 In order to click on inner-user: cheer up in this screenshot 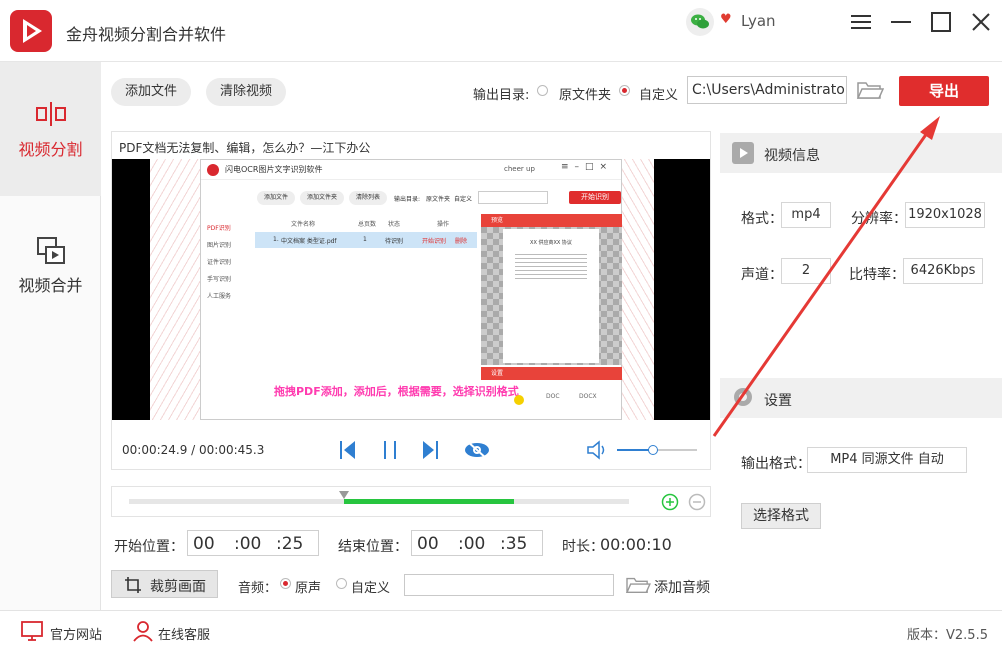, I will do `click(519, 169)`.